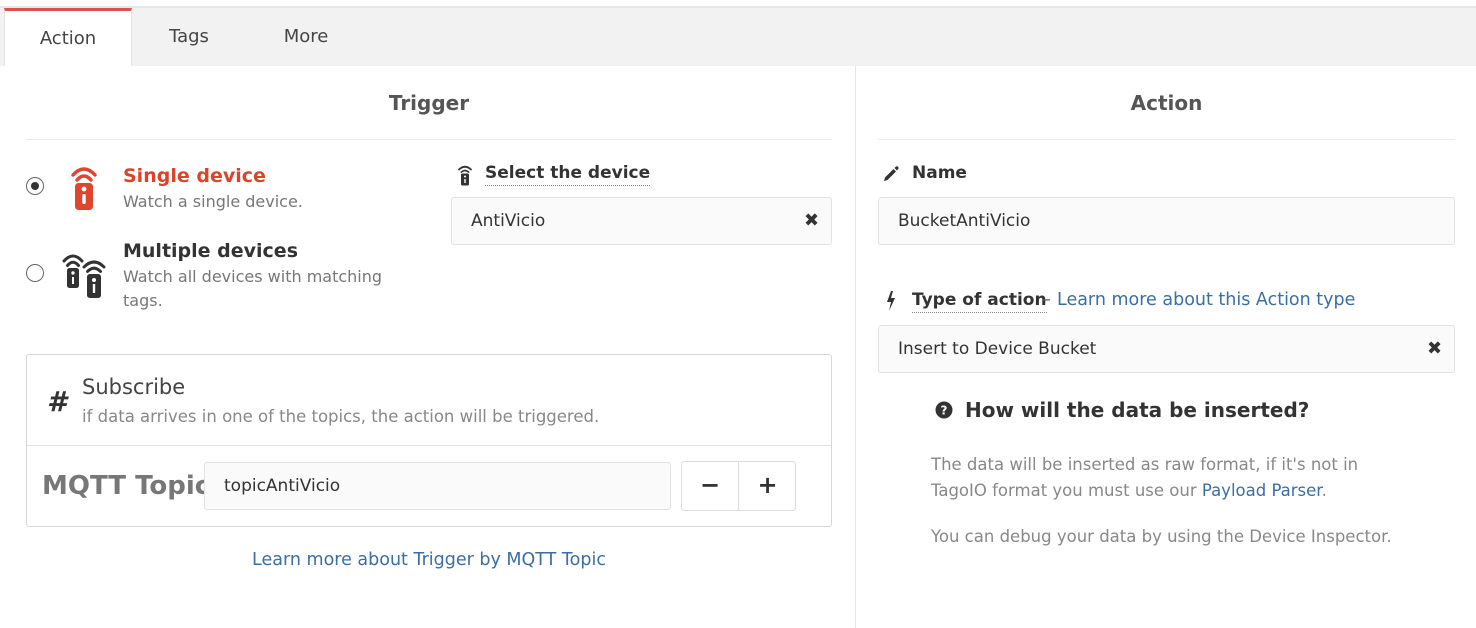  Describe the element at coordinates (1434, 348) in the screenshot. I see `clear-action-type-icon: ✖` at that location.